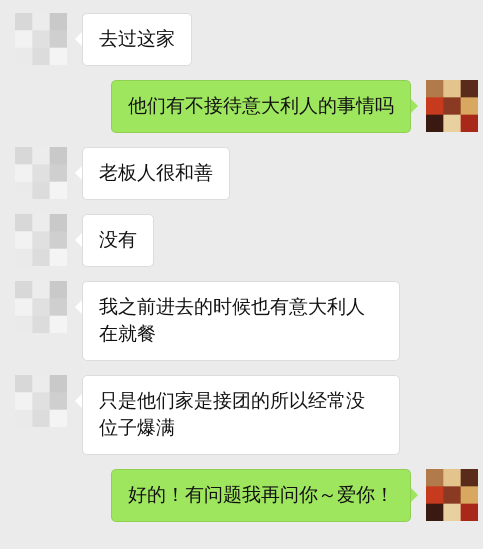 This screenshot has height=549, width=483. What do you see at coordinates (241, 415) in the screenshot?
I see `message-bubble: 只是他们家是接团的所以经常没位子爆满` at bounding box center [241, 415].